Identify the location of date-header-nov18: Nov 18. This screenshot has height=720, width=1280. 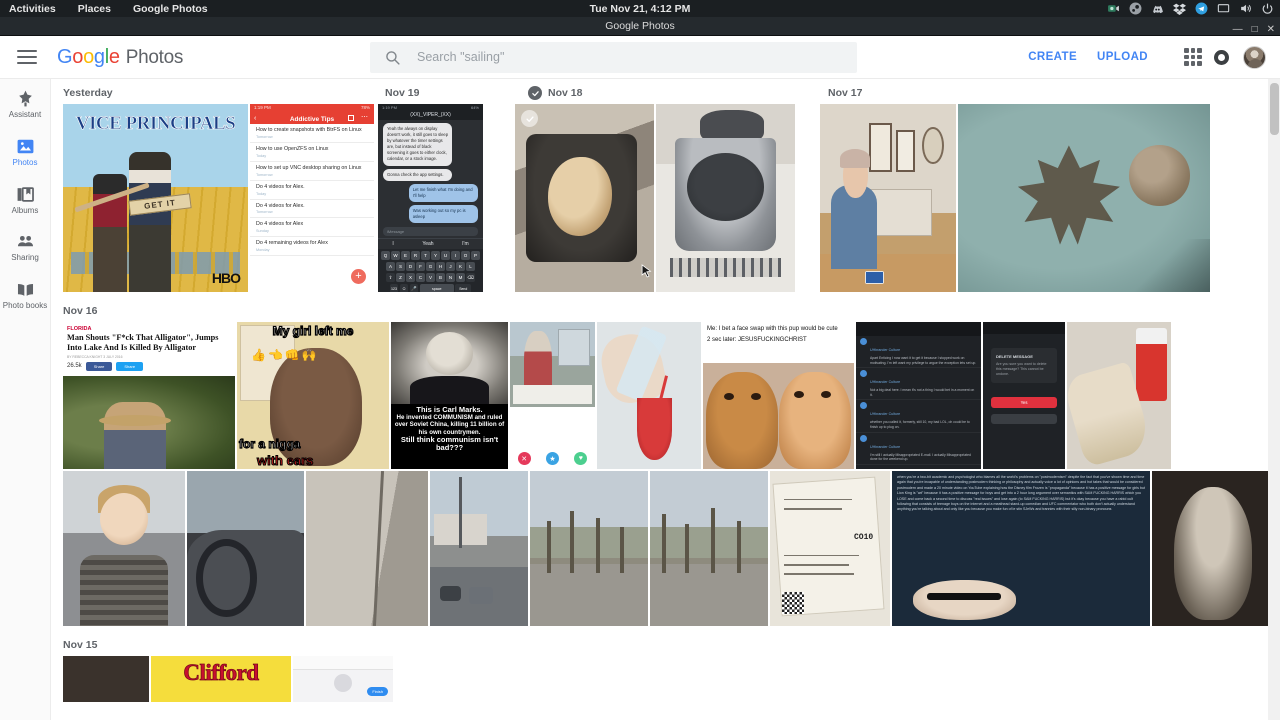
(555, 93).